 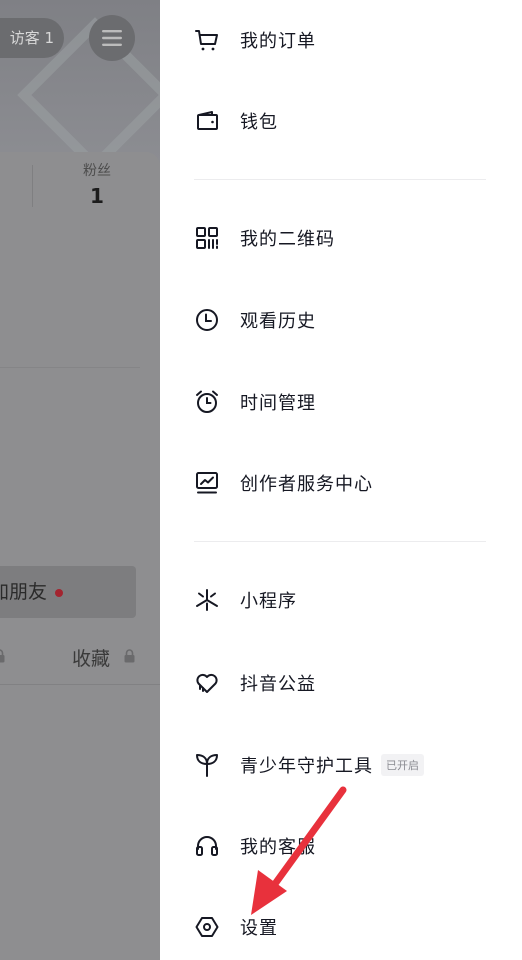 I want to click on menu-item-label: 青少年守护工具, so click(x=306, y=766).